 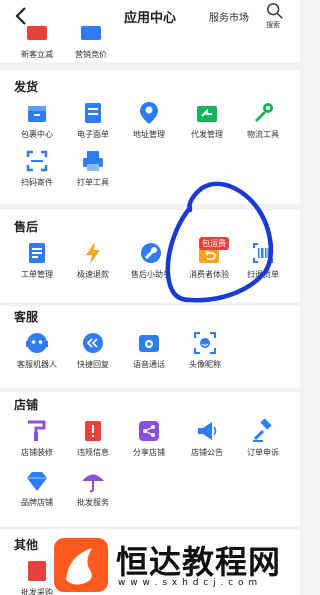 I want to click on app-quick-reply: 快捷回复, so click(x=93, y=350).